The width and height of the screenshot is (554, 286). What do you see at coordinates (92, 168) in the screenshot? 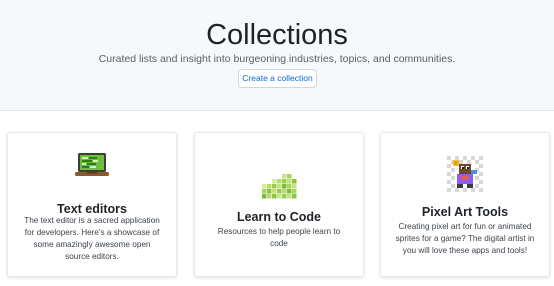
I see `laptop-icon` at bounding box center [92, 168].